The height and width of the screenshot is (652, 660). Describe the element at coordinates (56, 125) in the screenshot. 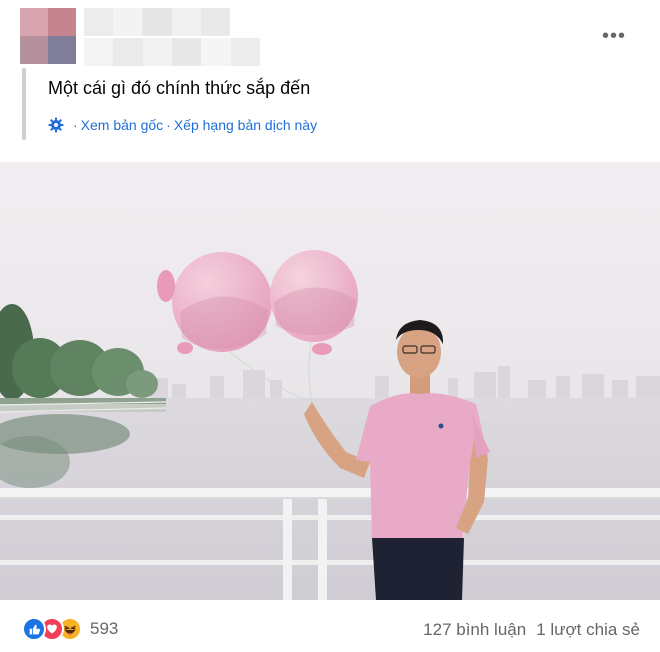

I see `gear-icon` at that location.